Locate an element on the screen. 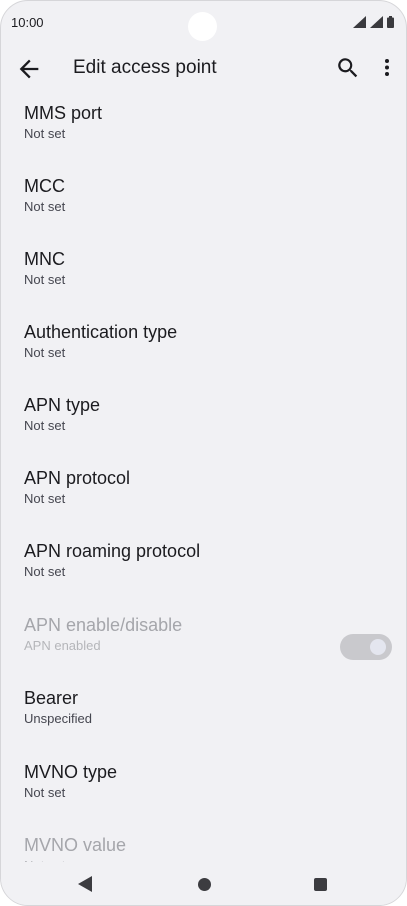 The height and width of the screenshot is (906, 407). setting-title: Bearer is located at coordinates (51, 698).